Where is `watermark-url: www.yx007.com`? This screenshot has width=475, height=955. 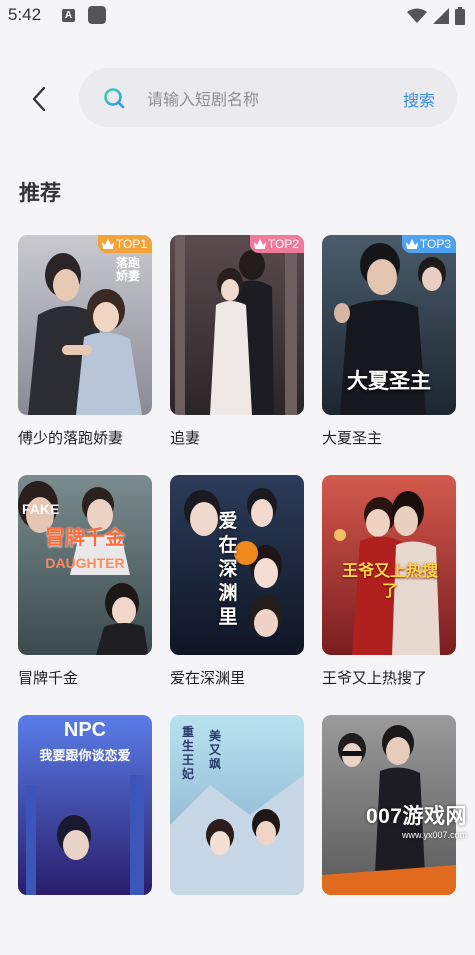
watermark-url: www.yx007.com is located at coordinates (434, 835).